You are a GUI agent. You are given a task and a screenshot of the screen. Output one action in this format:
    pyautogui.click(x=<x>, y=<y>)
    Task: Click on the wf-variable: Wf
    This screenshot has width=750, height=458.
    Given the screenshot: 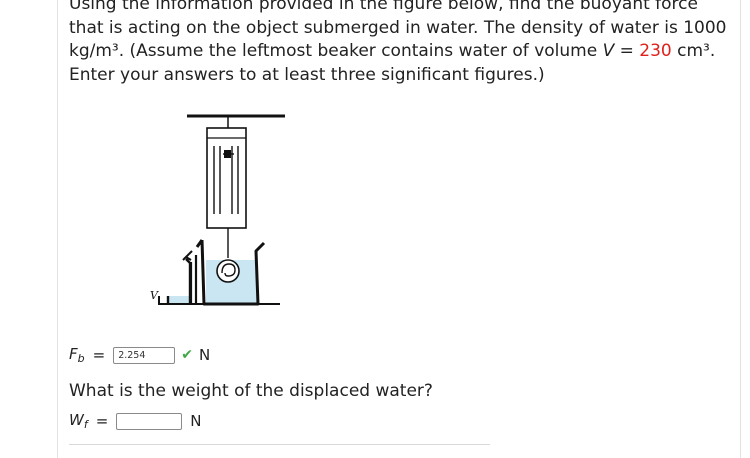 What is the action you would take?
    pyautogui.click(x=78, y=421)
    